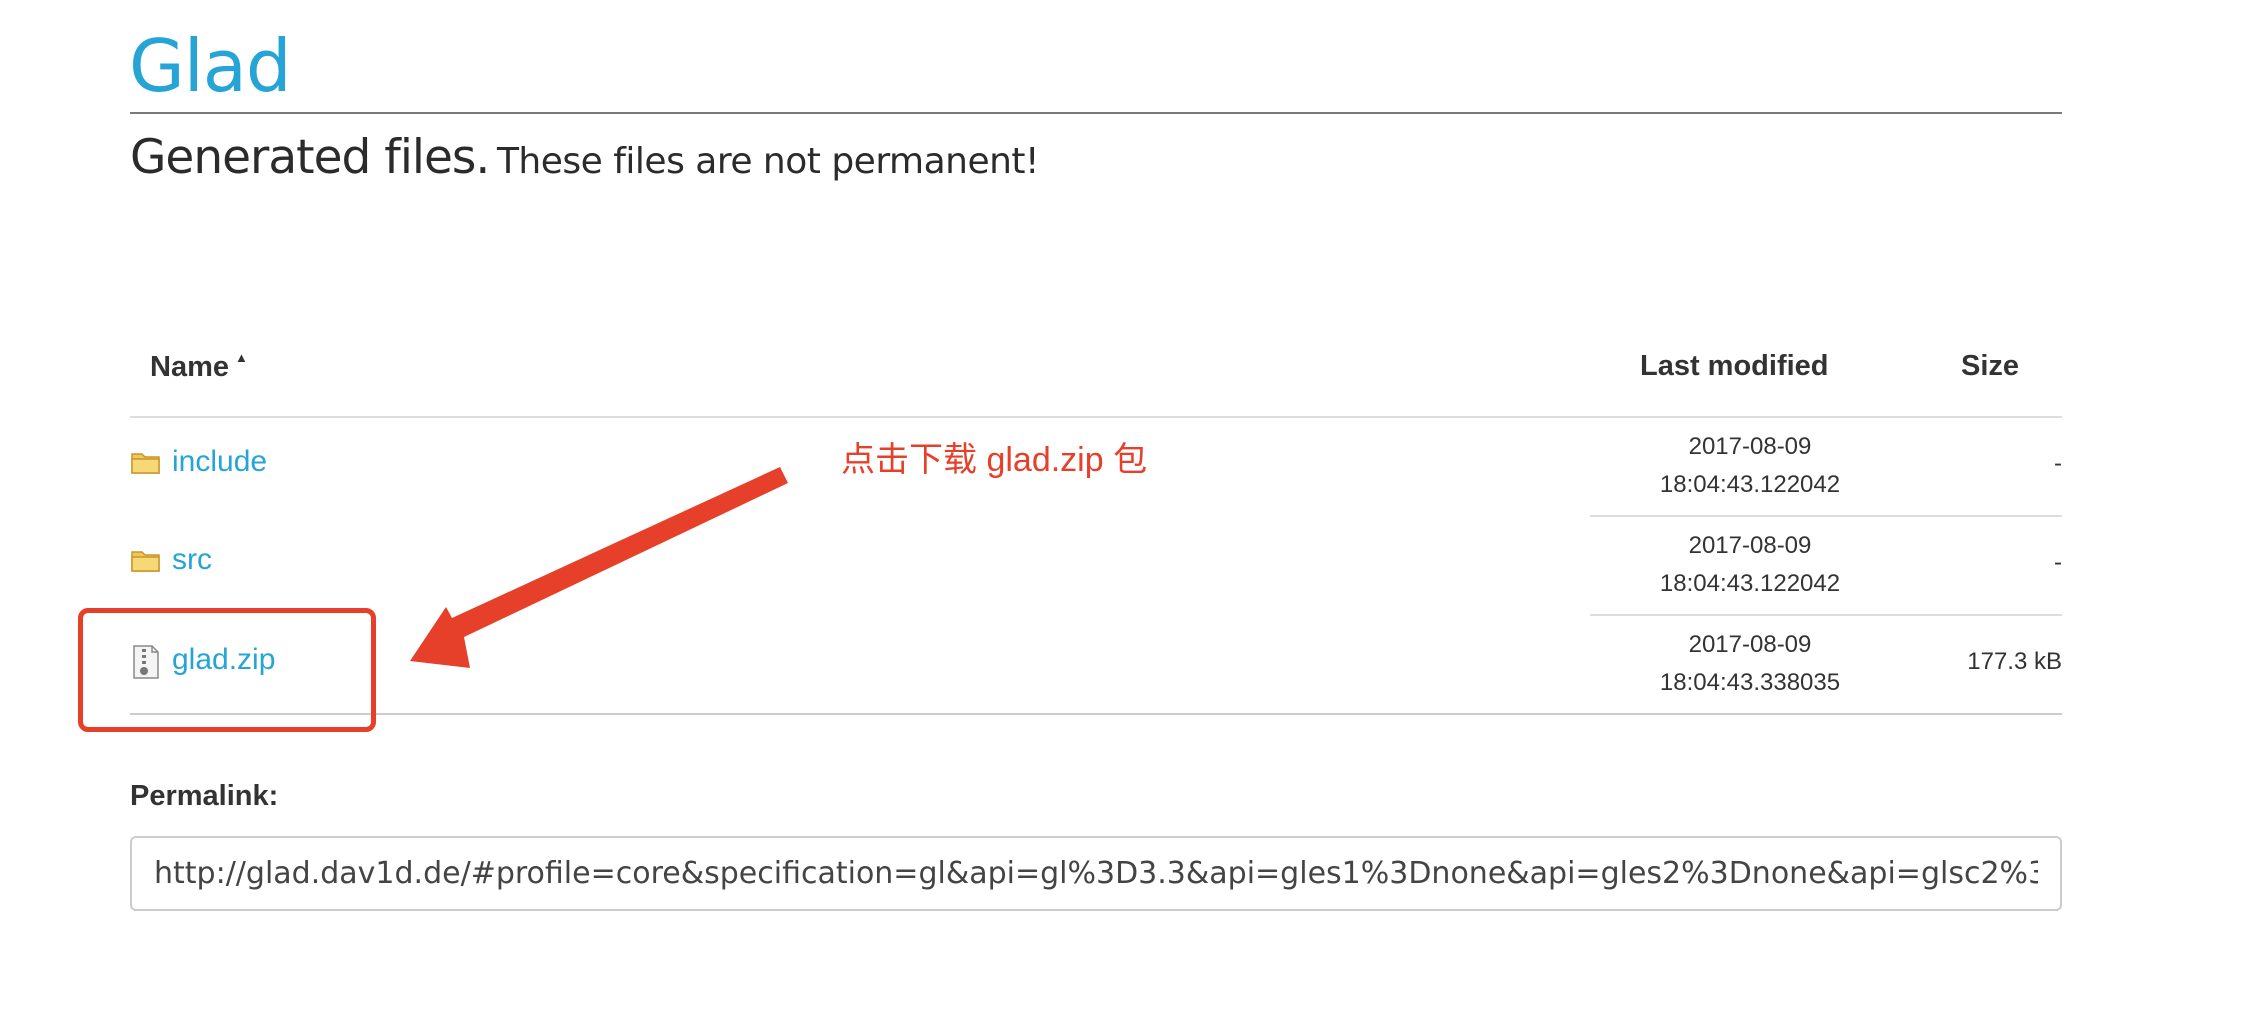  What do you see at coordinates (1096, 873) in the screenshot?
I see `permalink-field` at bounding box center [1096, 873].